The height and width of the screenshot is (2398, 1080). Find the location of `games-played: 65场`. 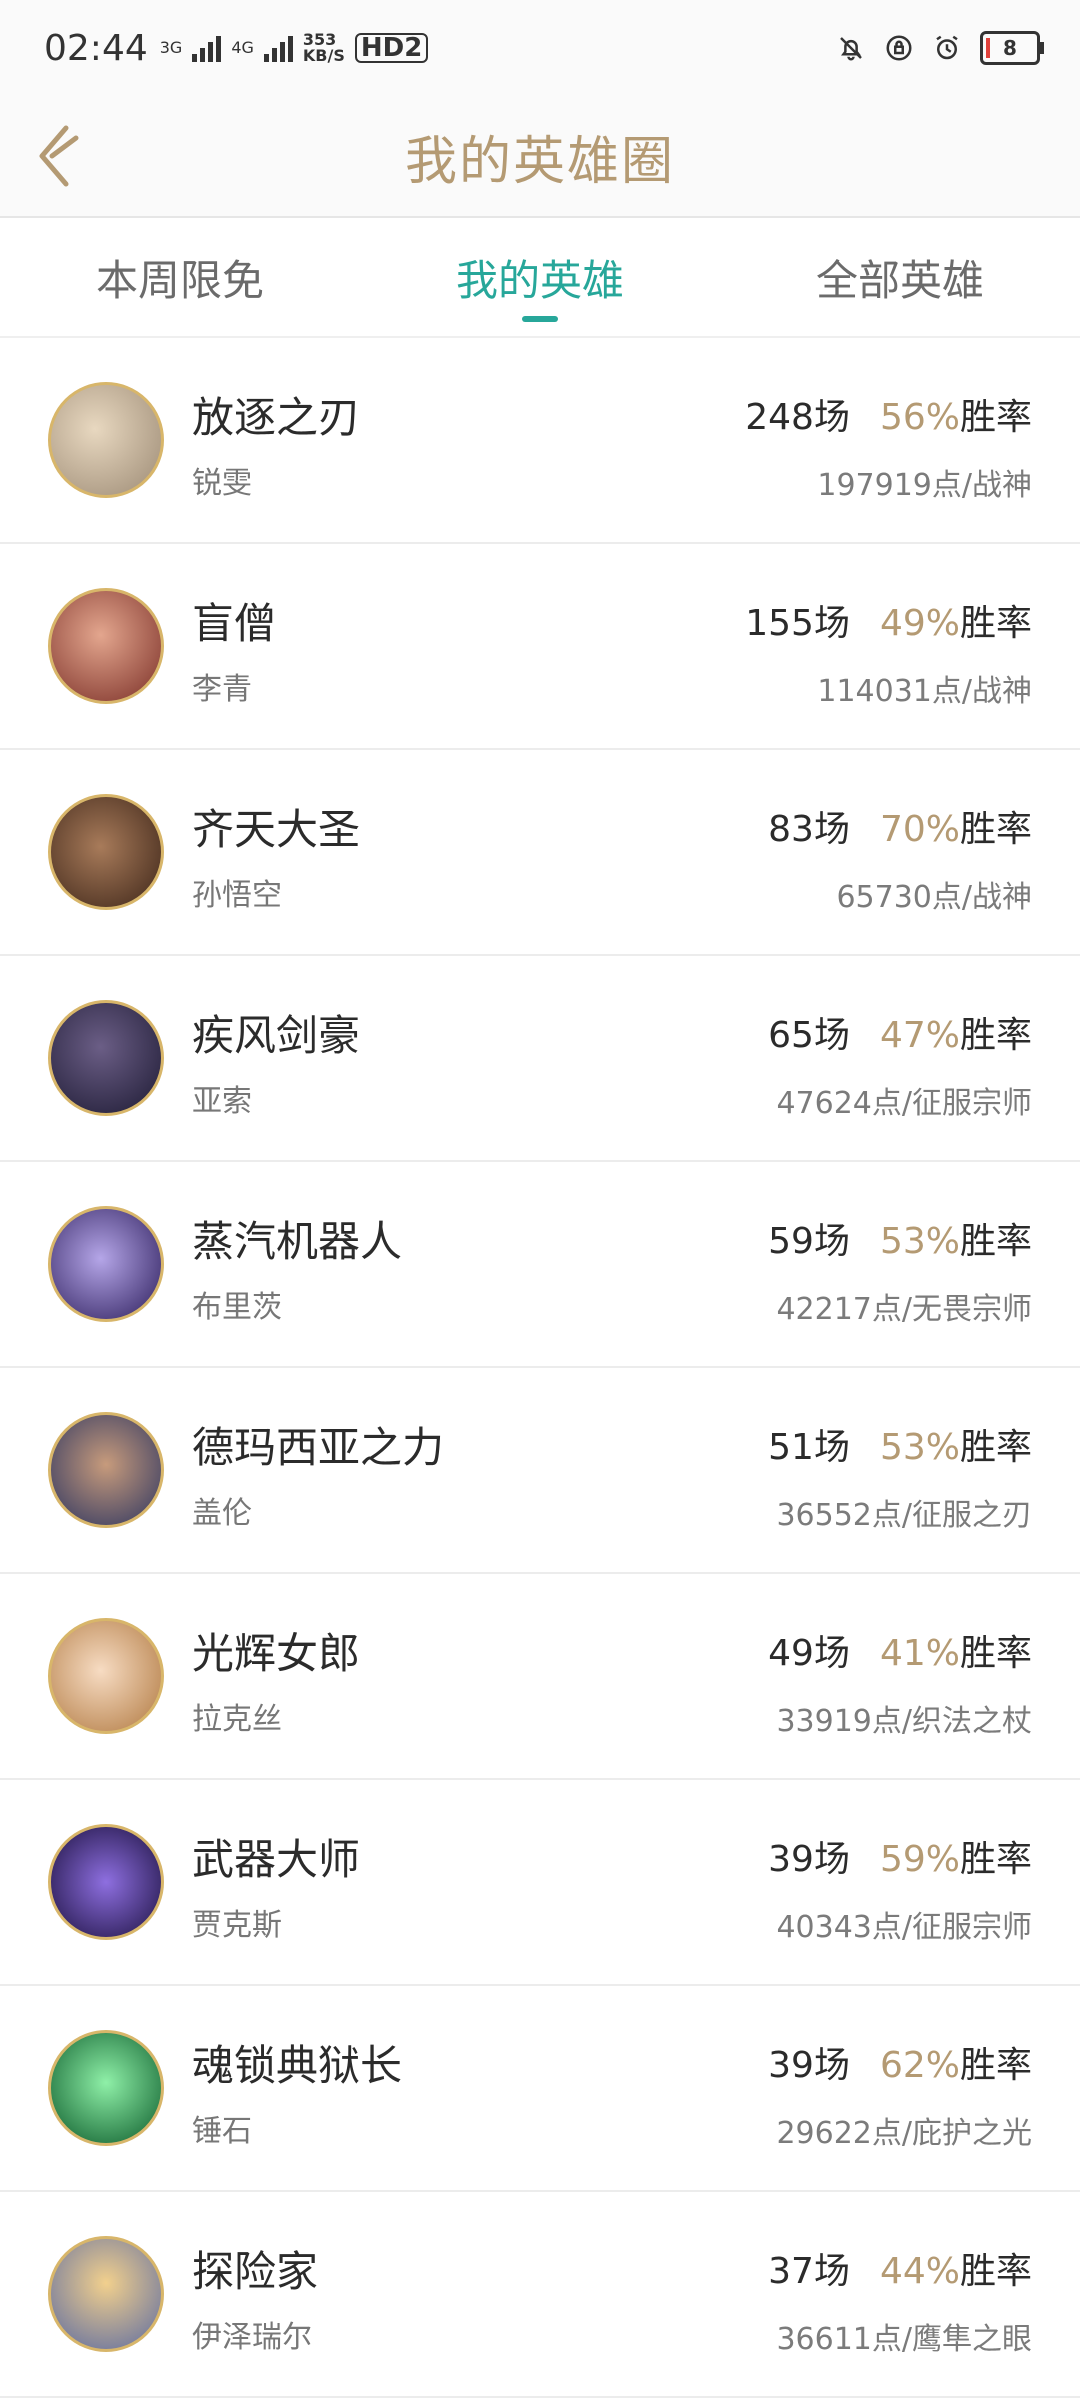

games-played: 65场 is located at coordinates (809, 1035).